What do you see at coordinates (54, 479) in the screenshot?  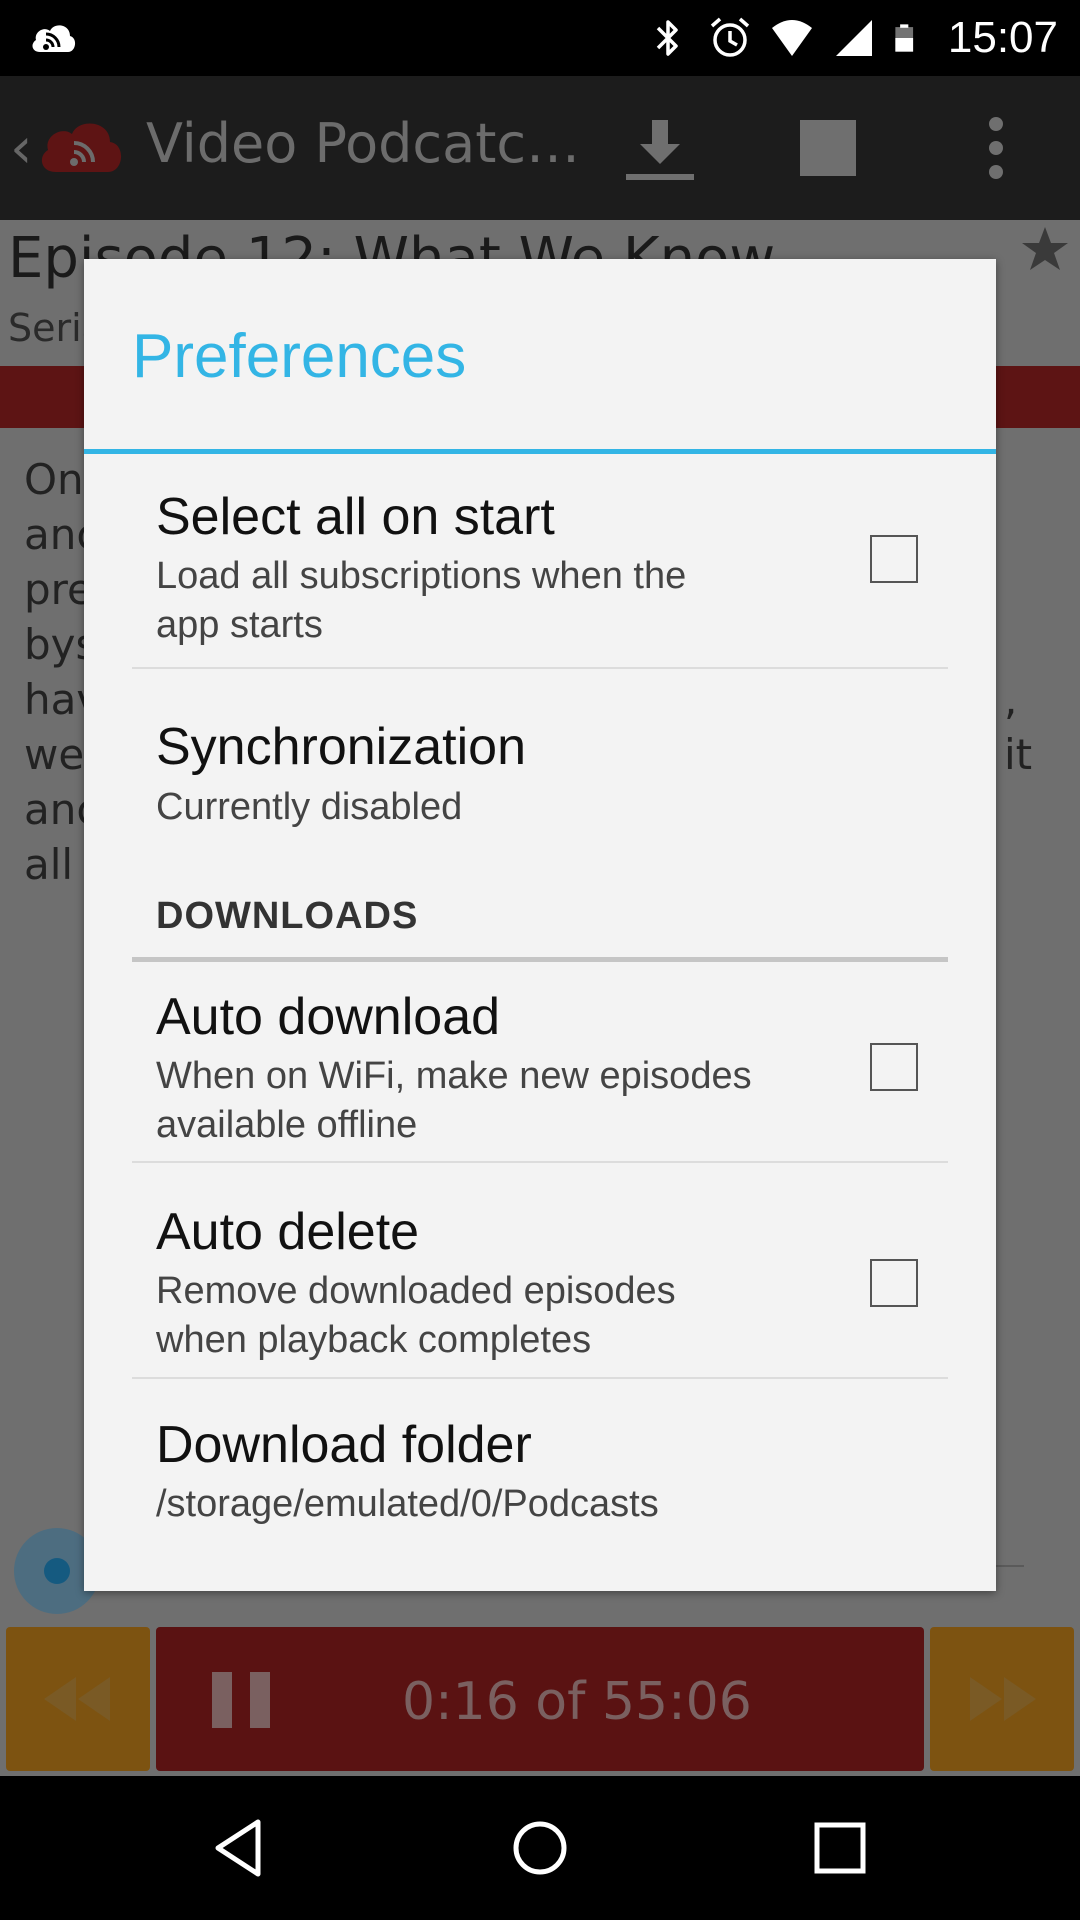 I see `description-line: On` at bounding box center [54, 479].